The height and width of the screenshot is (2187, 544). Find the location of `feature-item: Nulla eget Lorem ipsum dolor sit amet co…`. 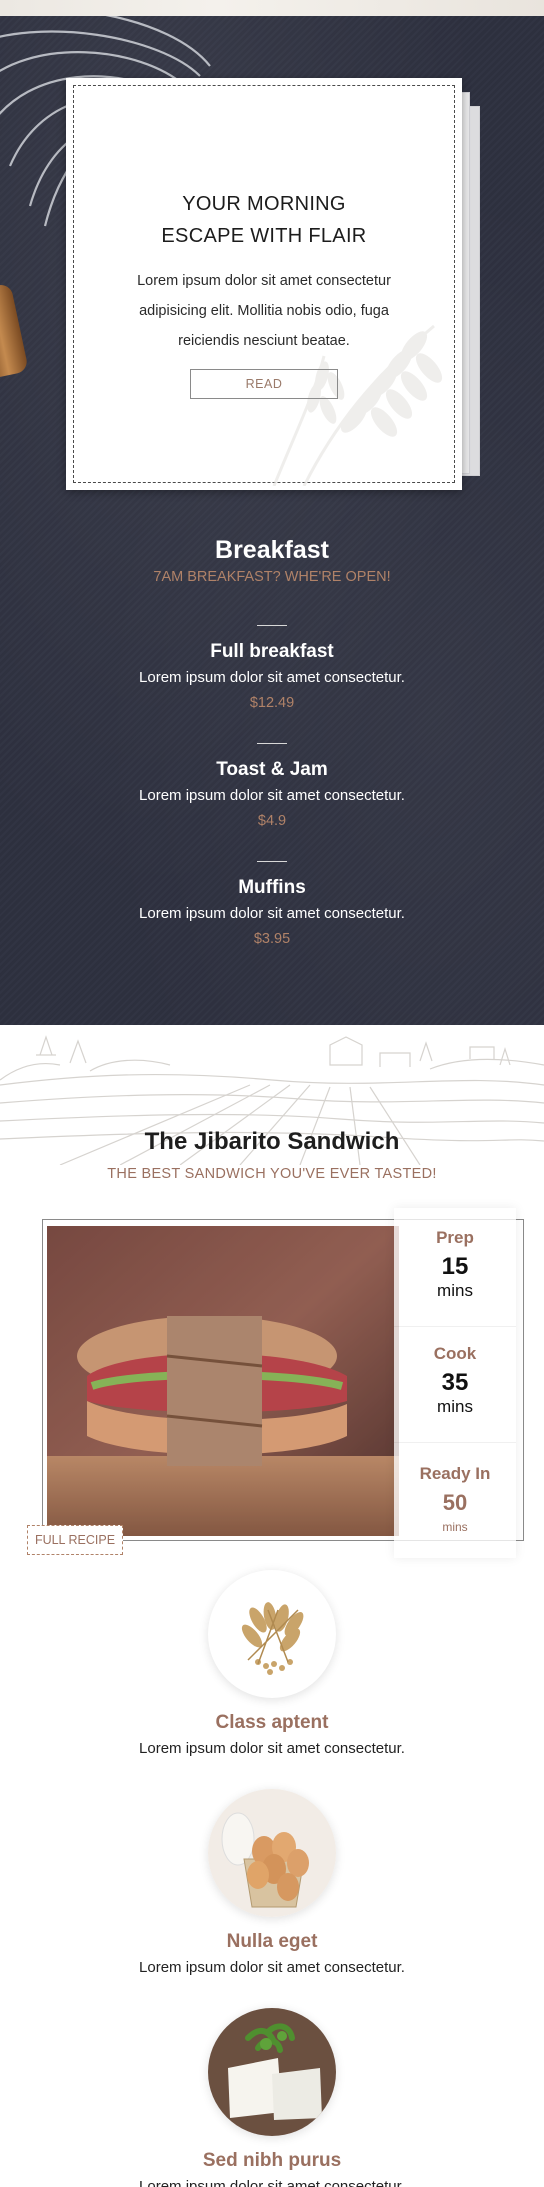

feature-item: Nulla eget Lorem ipsum dolor sit amet co… is located at coordinates (272, 1882).